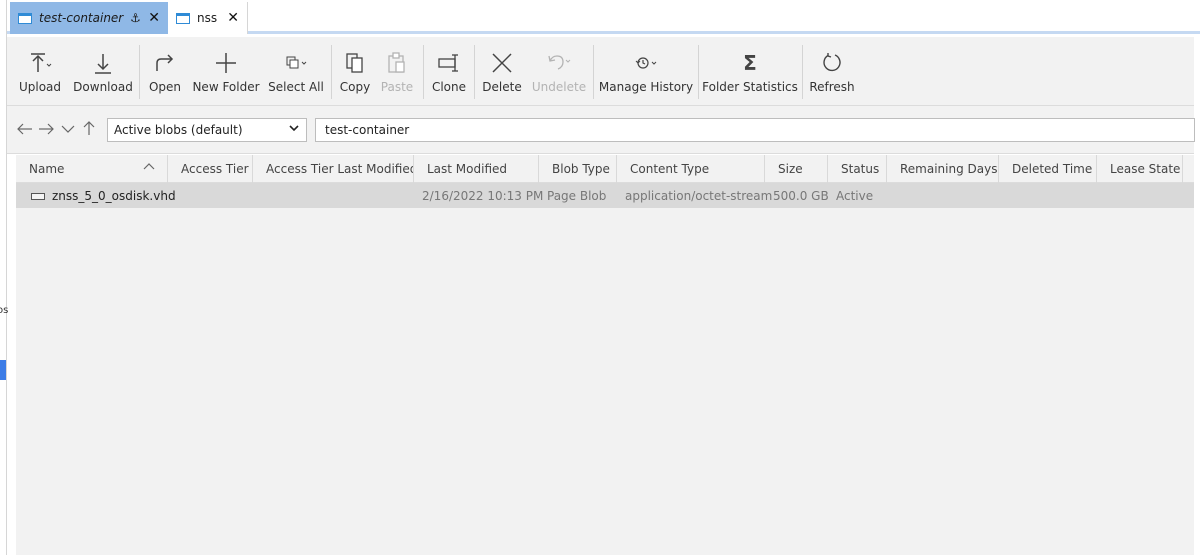 Image resolution: width=1200 pixels, height=555 pixels. What do you see at coordinates (355, 87) in the screenshot?
I see `copy-label: Copy` at bounding box center [355, 87].